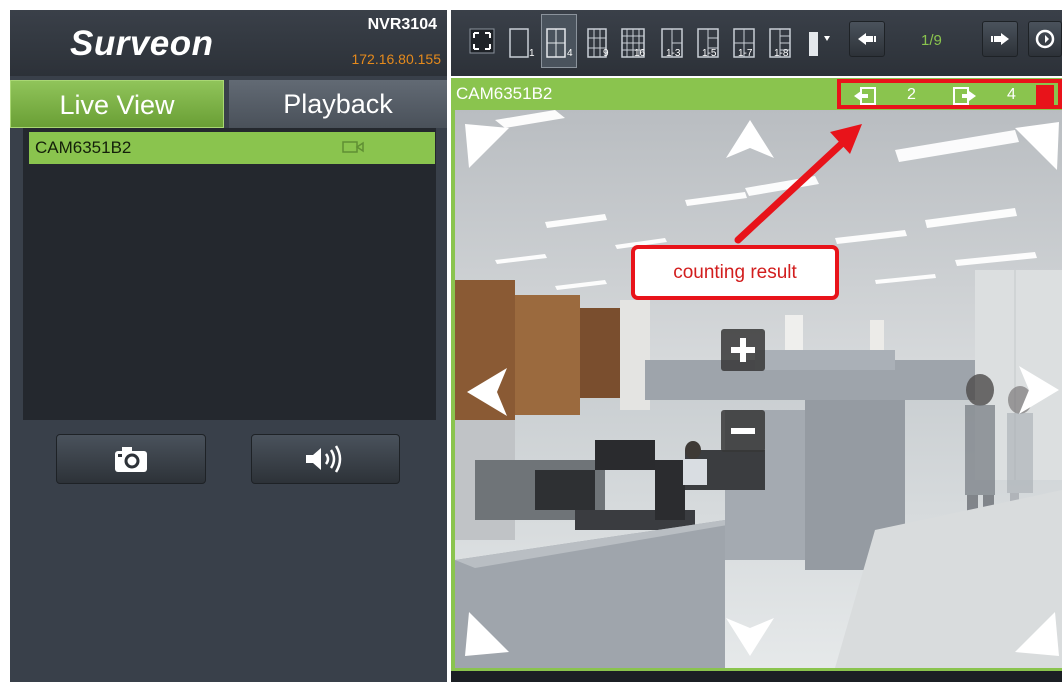 The image size is (1062, 682). I want to click on camera-icon, so click(131, 459).